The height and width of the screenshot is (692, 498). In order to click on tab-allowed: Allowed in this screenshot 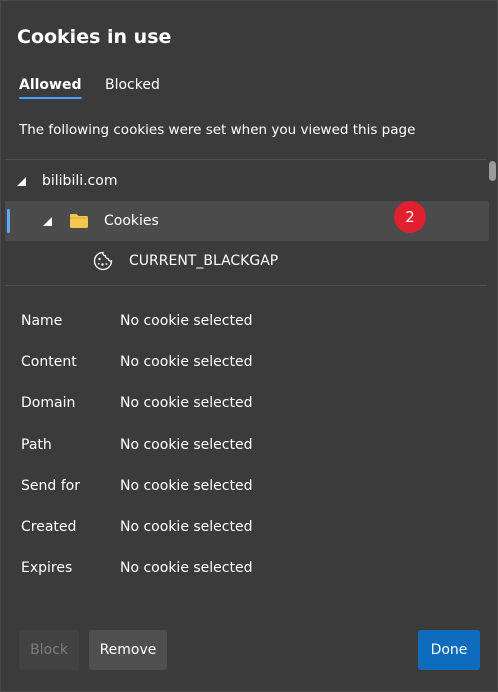, I will do `click(50, 88)`.